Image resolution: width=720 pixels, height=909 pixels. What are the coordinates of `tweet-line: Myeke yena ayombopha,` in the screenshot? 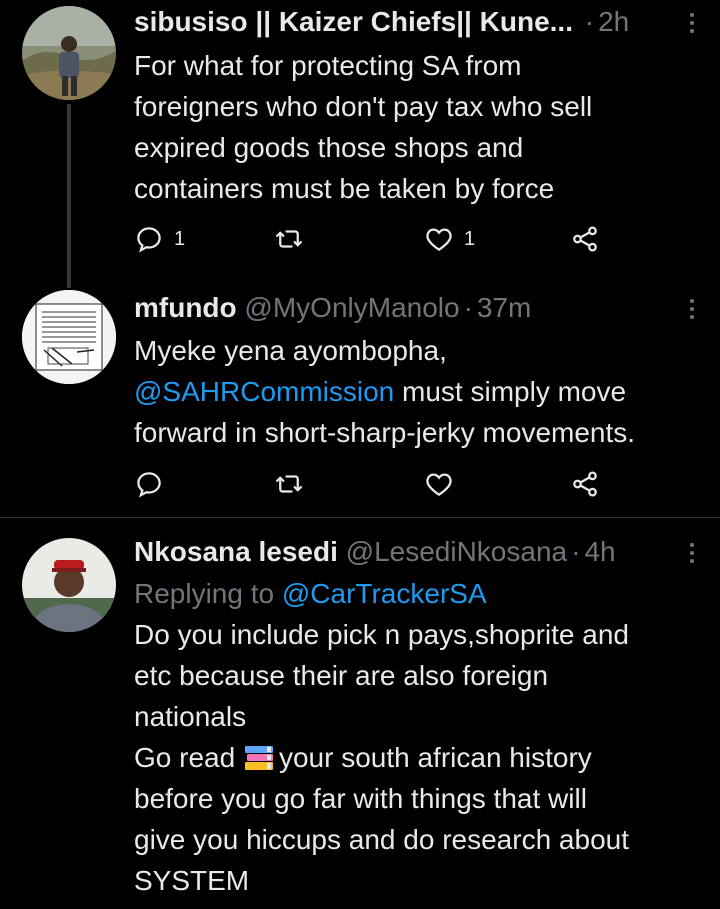 It's located at (290, 350).